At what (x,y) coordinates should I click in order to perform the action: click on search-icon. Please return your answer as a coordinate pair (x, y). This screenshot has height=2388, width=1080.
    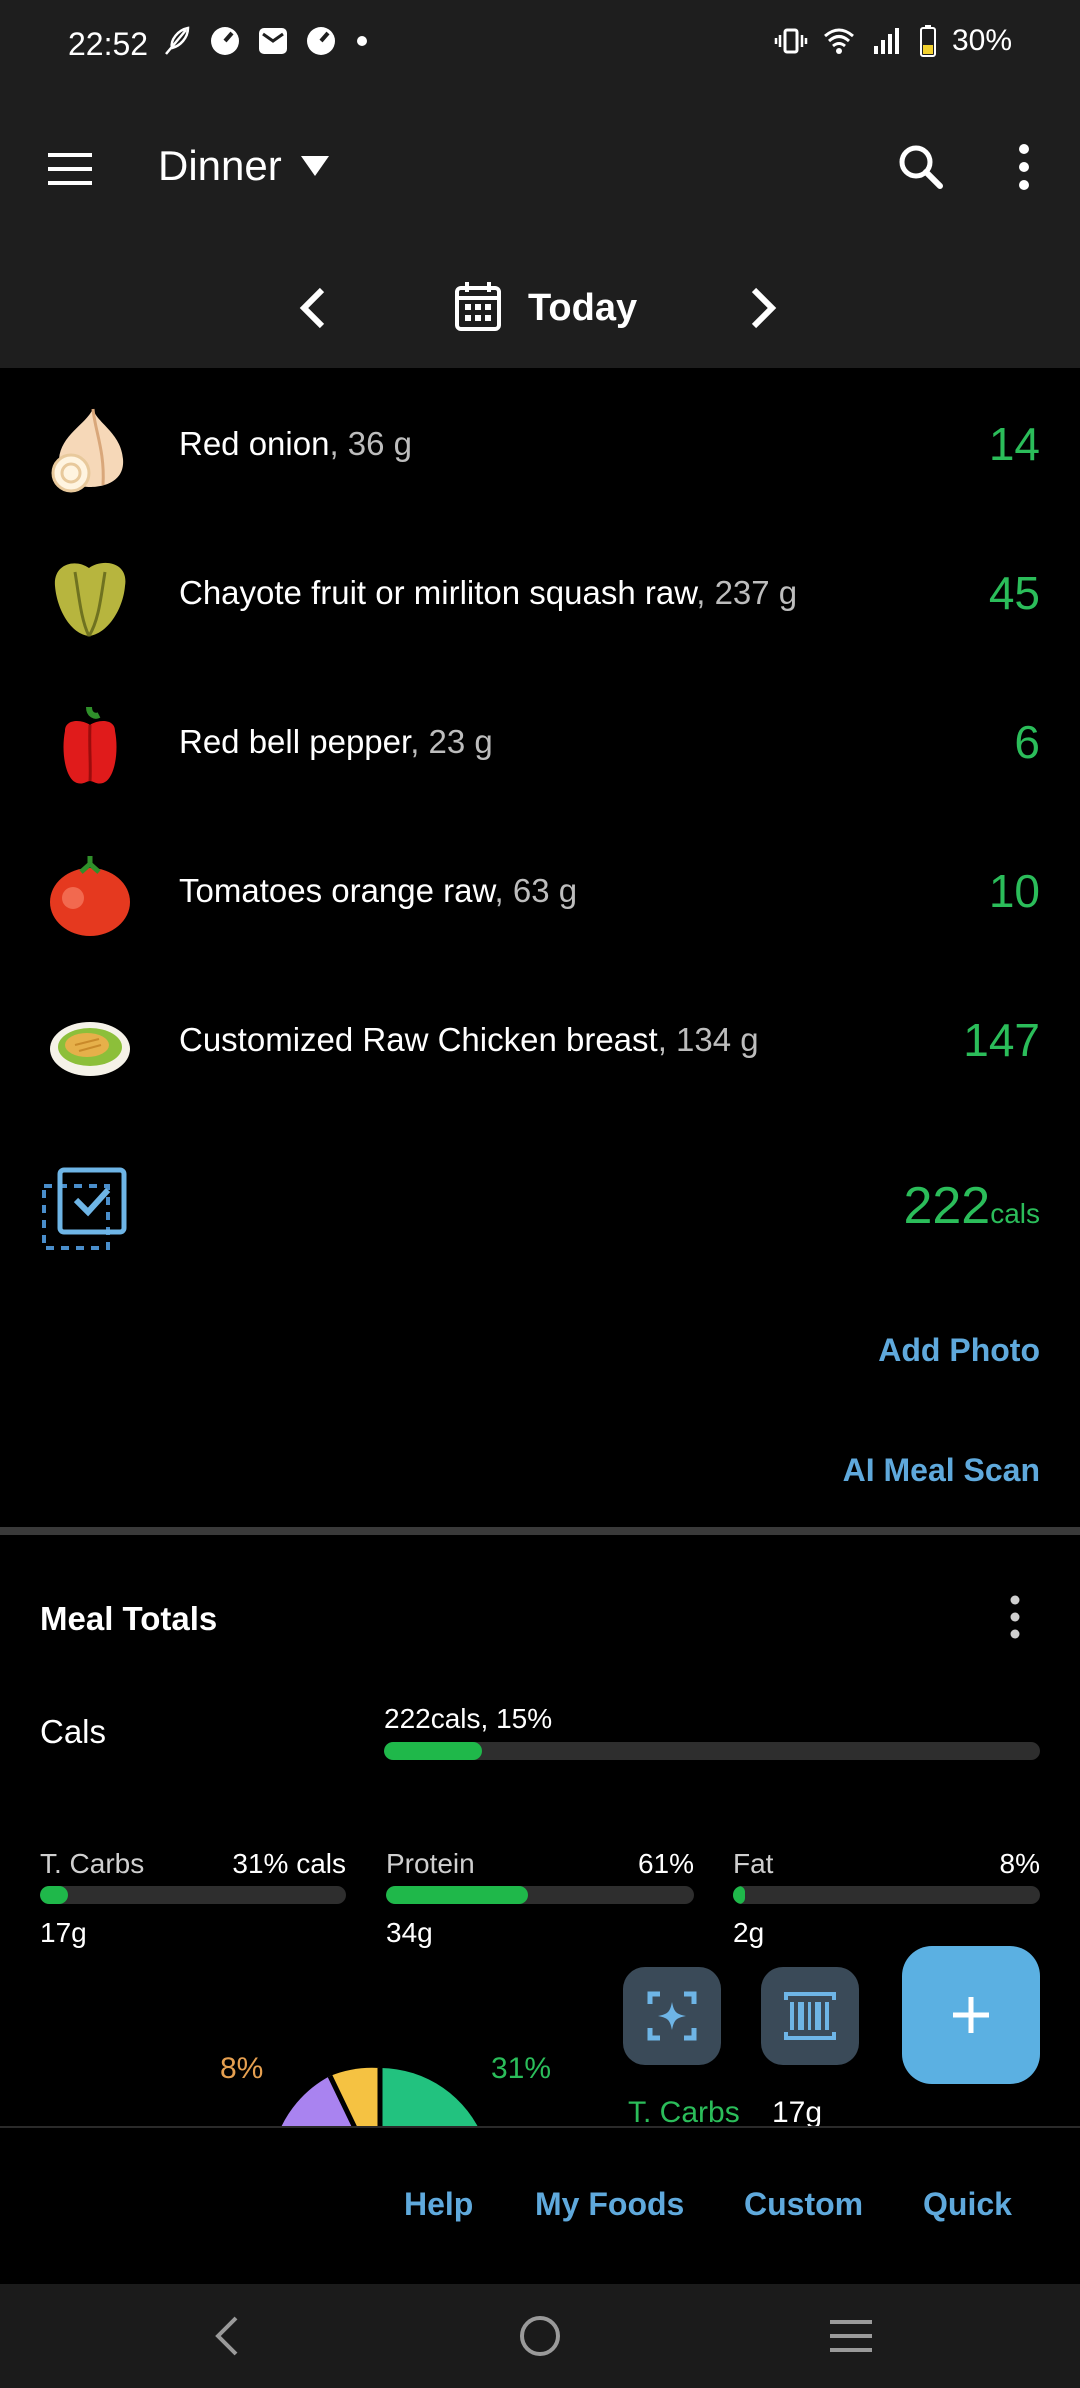
    Looking at the image, I should click on (921, 167).